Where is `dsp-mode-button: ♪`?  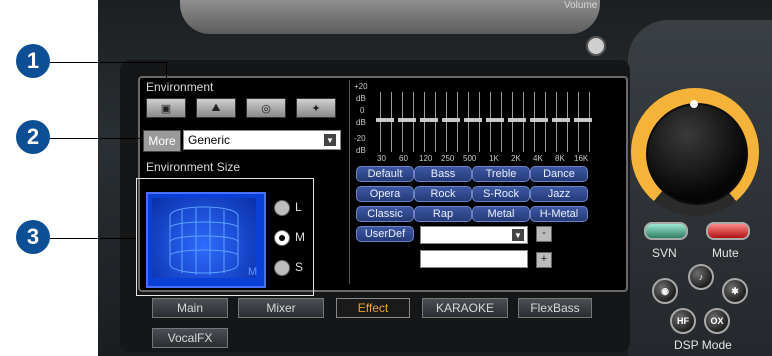
dsp-mode-button: ♪ is located at coordinates (701, 277).